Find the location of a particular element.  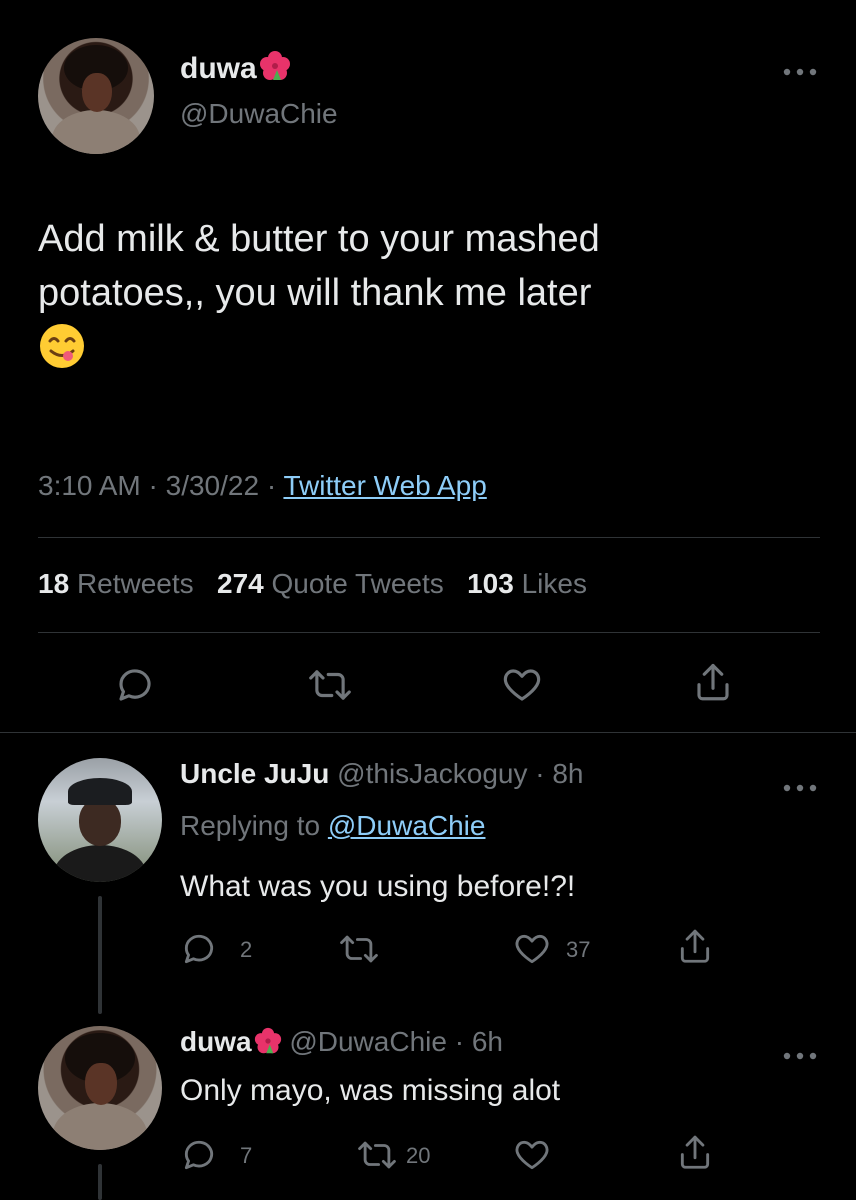

reply-text: What was you using before!?! is located at coordinates (378, 886).